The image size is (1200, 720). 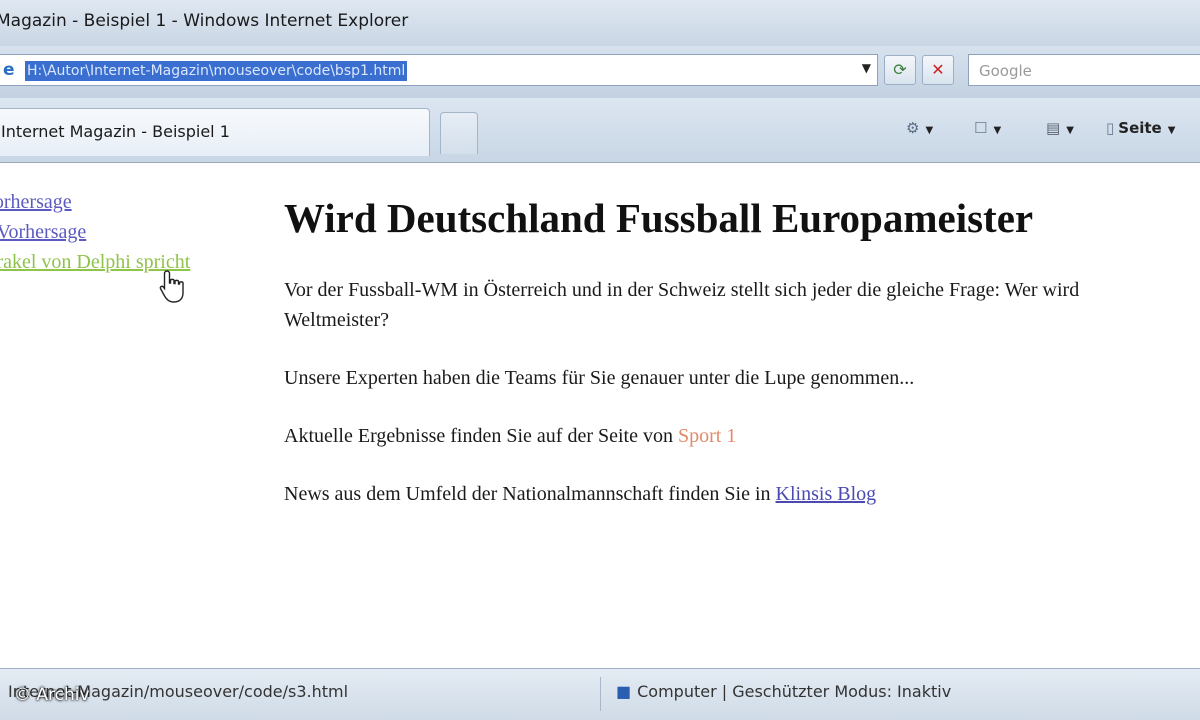 I want to click on tab-active: Internet Magazin - Beispiel 1, so click(x=215, y=132).